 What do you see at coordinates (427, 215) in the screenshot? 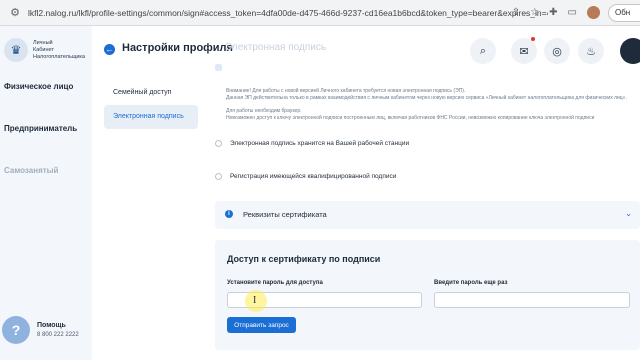
I see `certificate-details-accordion: i Реквизиты сертификата ⌄` at bounding box center [427, 215].